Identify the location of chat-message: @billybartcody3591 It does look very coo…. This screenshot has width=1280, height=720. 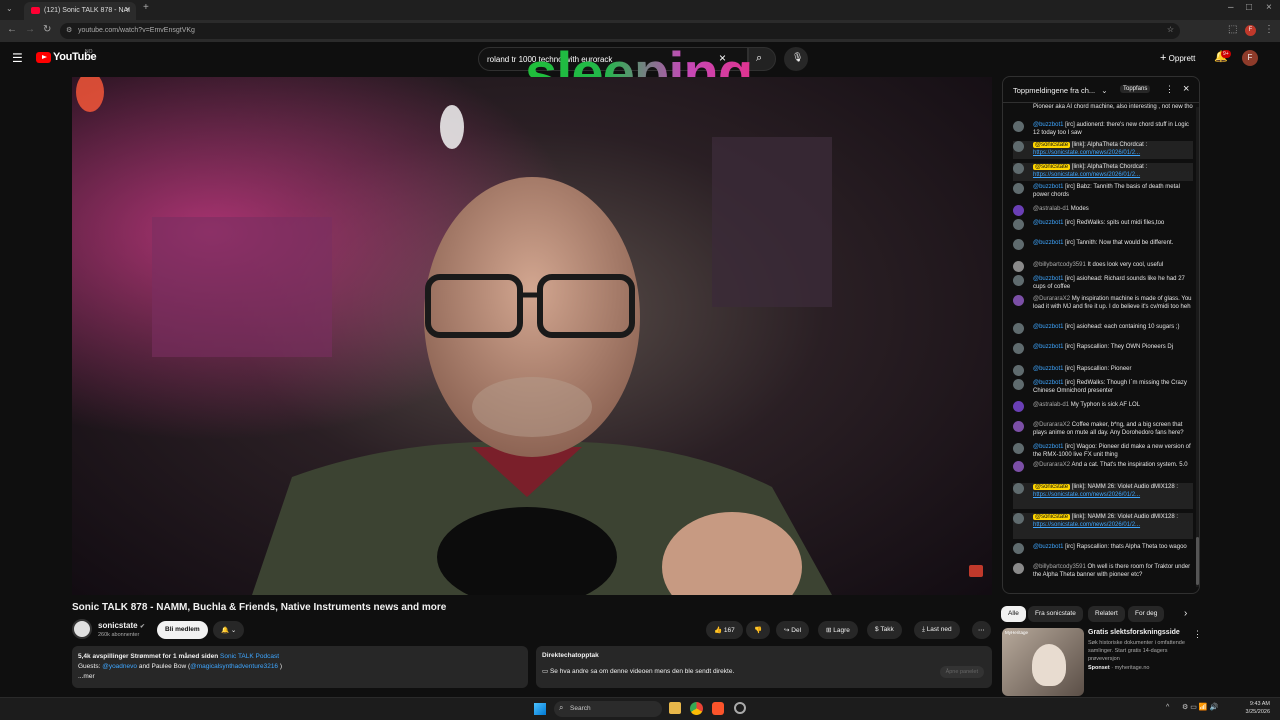
(1103, 266).